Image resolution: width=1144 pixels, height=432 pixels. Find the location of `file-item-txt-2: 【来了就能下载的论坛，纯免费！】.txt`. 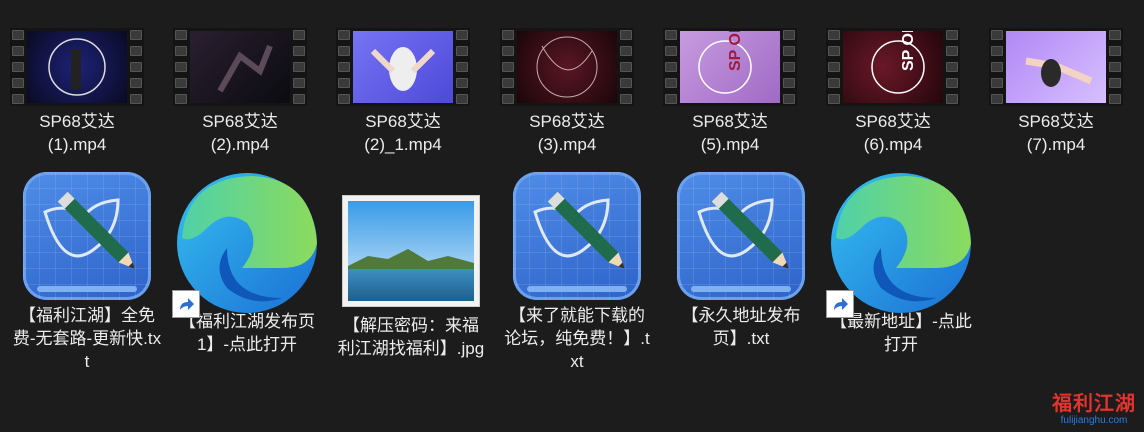

file-item-txt-2: 【来了就能下载的论坛，纯免费！】.txt is located at coordinates (577, 272).